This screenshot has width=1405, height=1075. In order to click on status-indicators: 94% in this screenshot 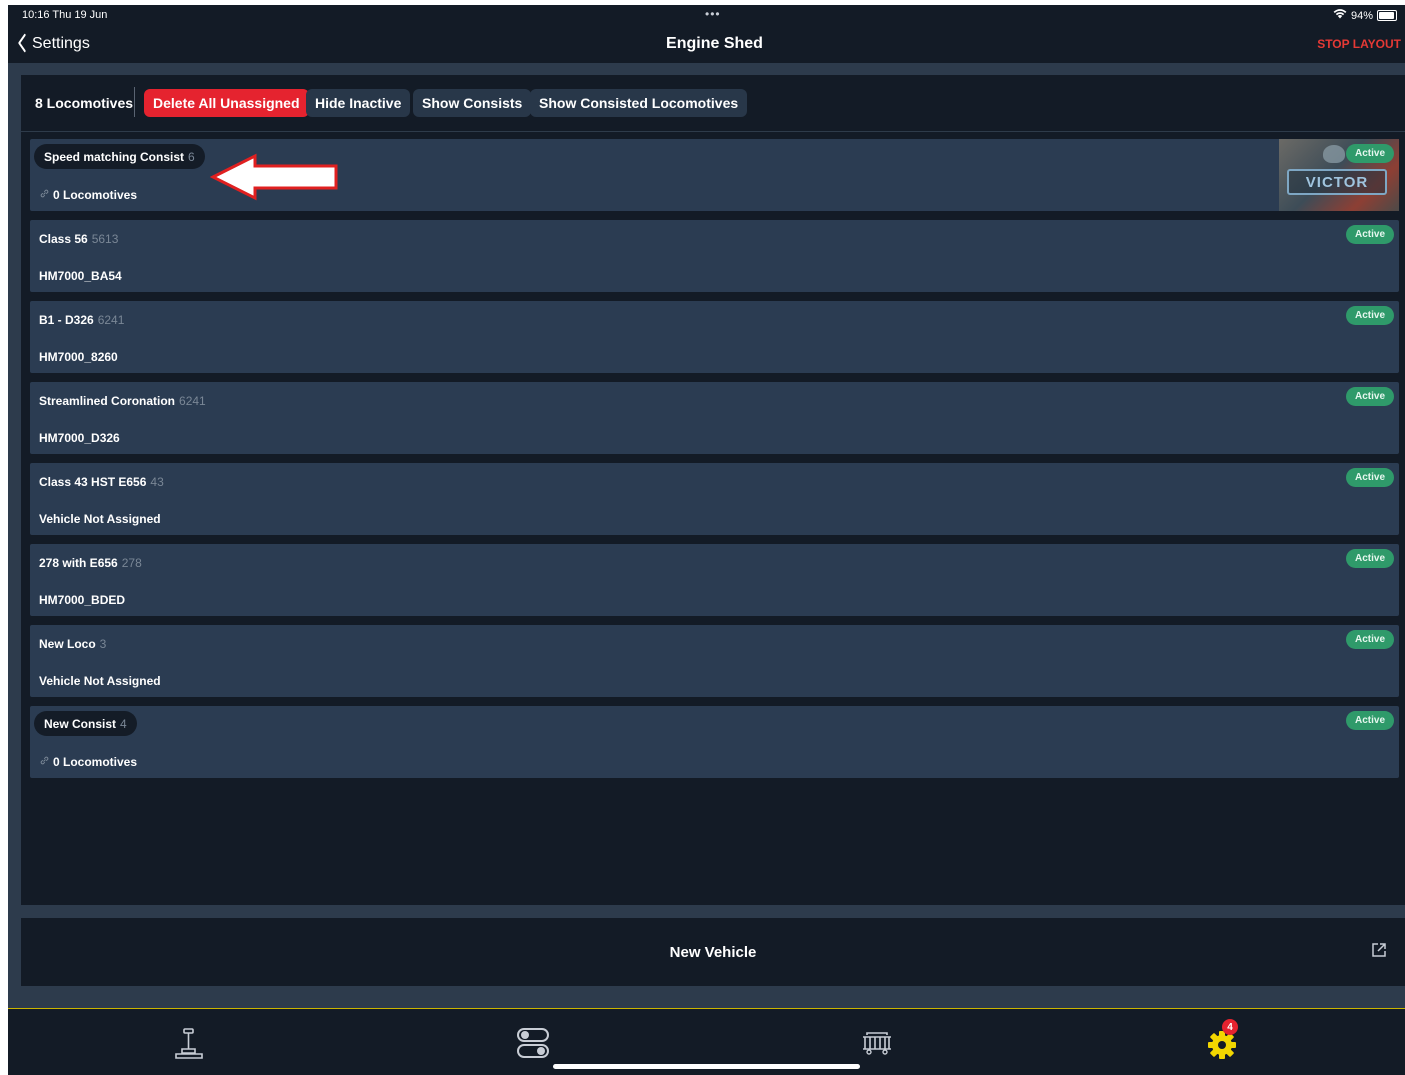, I will do `click(1365, 15)`.